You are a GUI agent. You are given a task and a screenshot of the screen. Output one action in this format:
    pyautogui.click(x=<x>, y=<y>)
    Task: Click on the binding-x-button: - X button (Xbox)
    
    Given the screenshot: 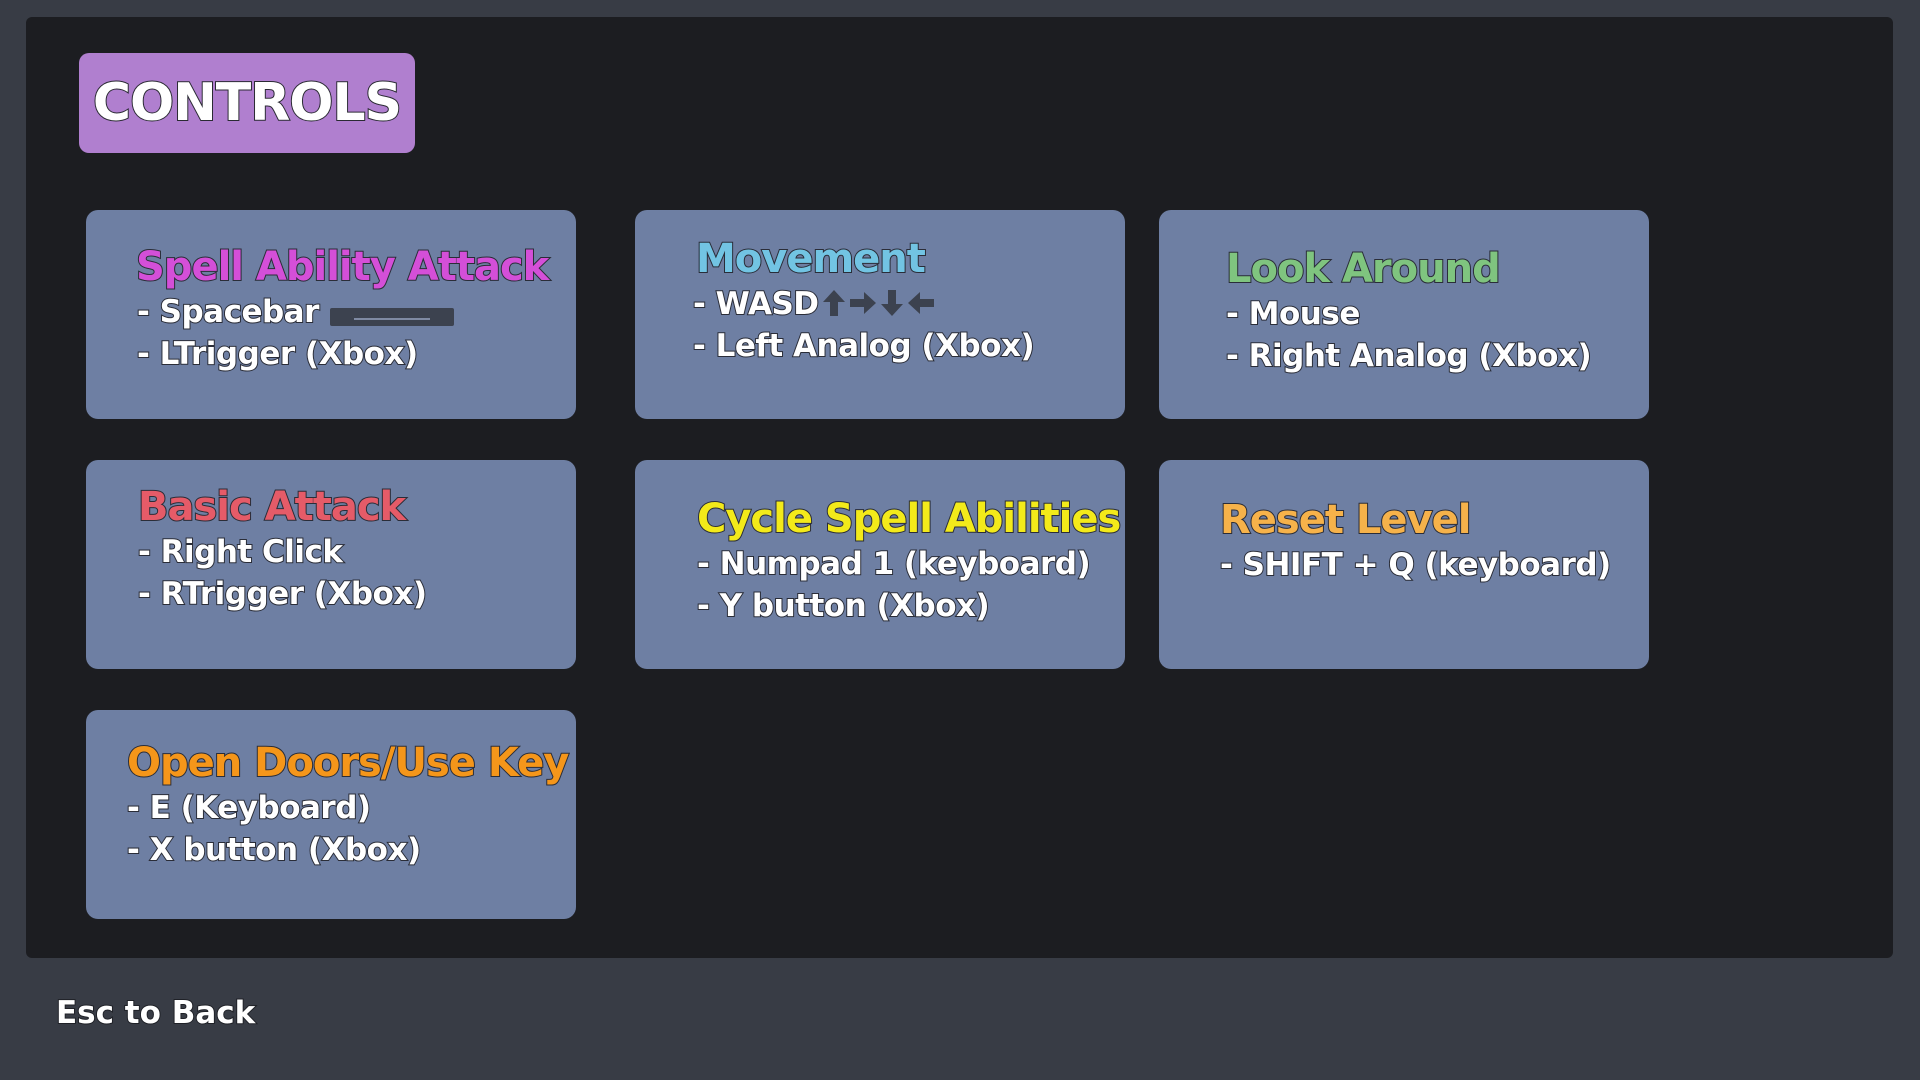 What is the action you would take?
    pyautogui.click(x=274, y=850)
    